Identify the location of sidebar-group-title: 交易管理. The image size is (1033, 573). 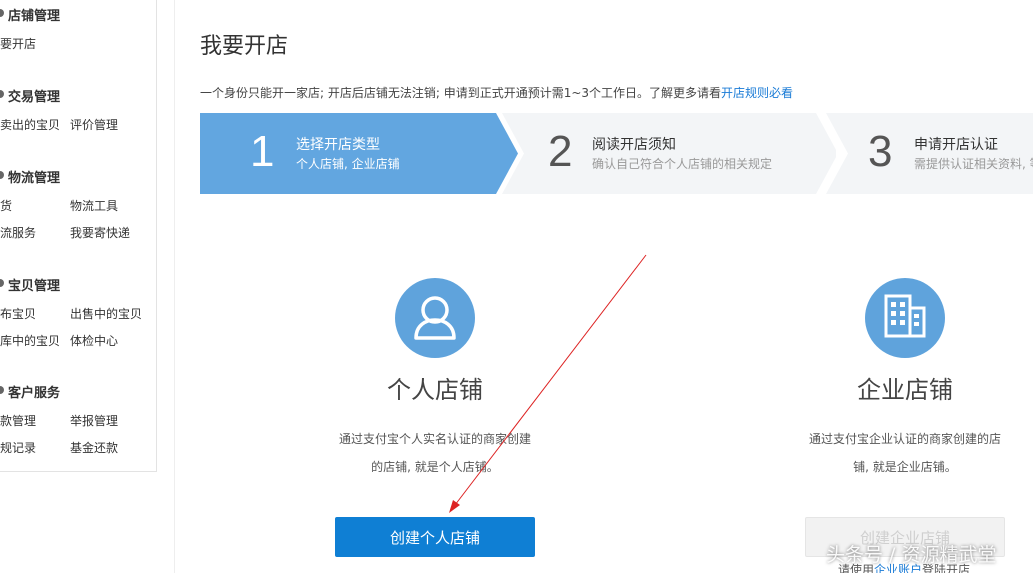
(34, 97).